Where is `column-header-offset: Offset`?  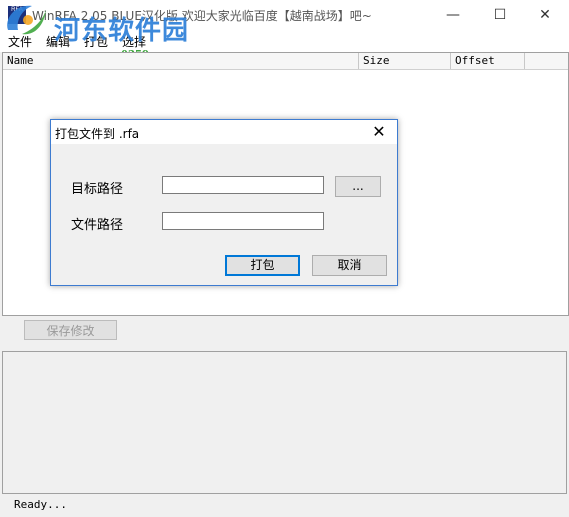 column-header-offset: Offset is located at coordinates (488, 61).